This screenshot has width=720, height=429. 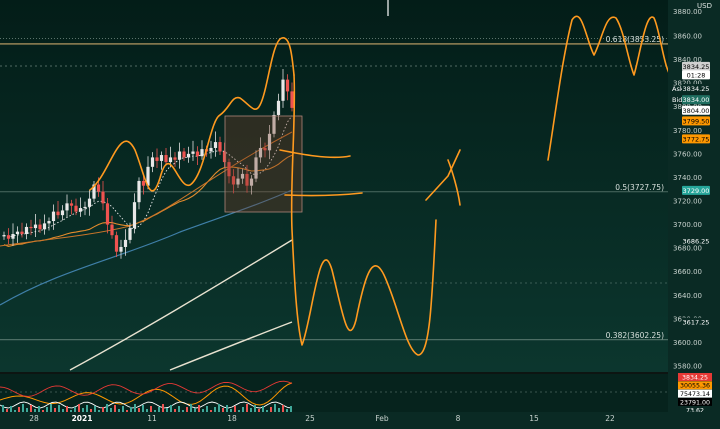 What do you see at coordinates (687, 178) in the screenshot?
I see `price-tick-label: 3740.00` at bounding box center [687, 178].